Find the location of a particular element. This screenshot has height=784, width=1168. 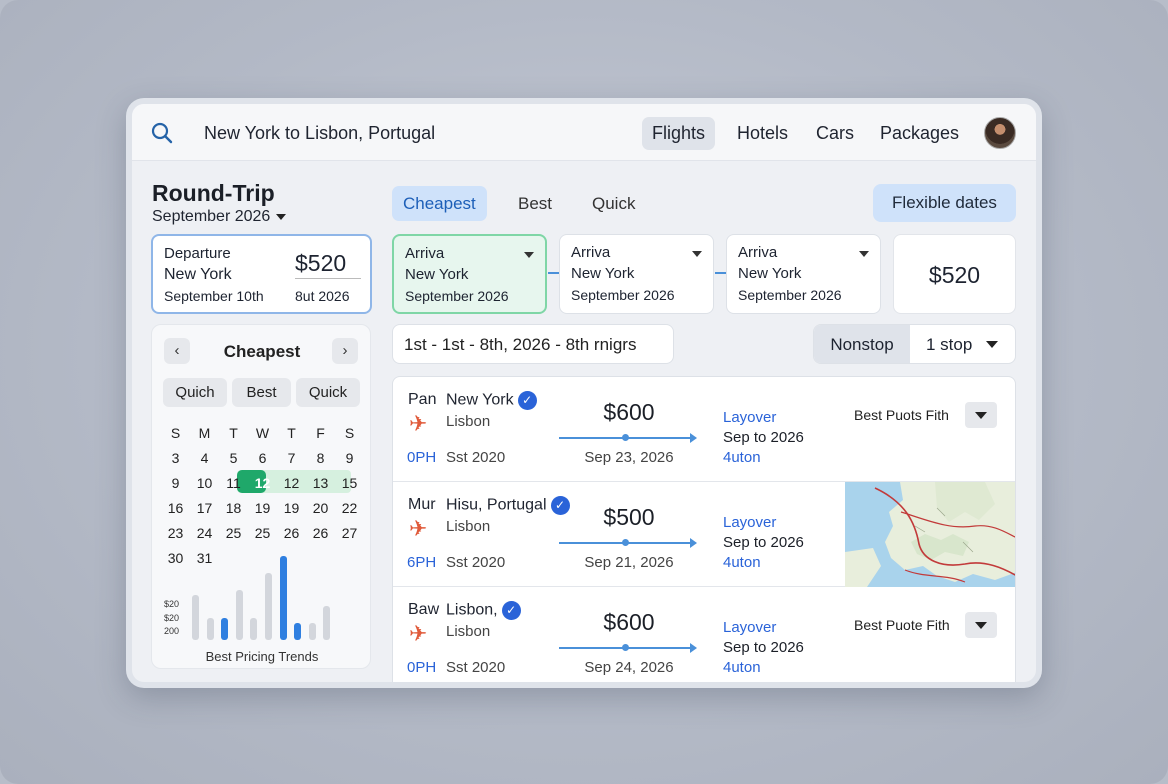

one-stop-option: 1 stop is located at coordinates (949, 344).